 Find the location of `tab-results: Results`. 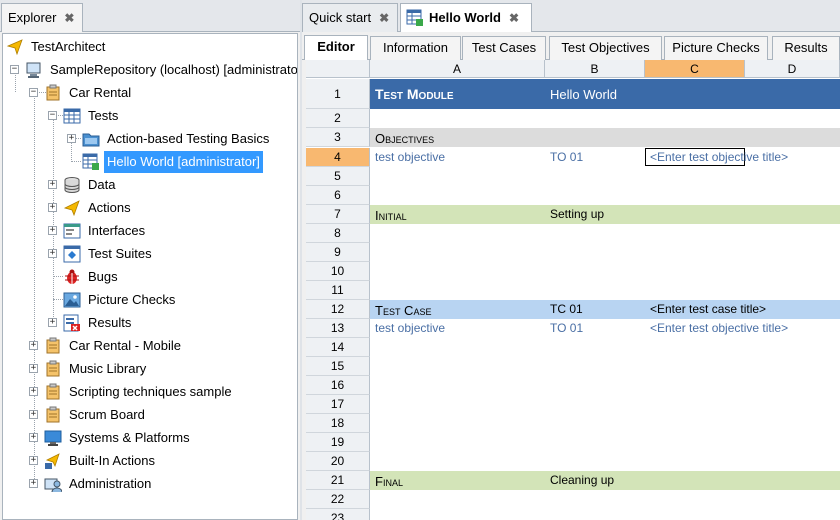

tab-results: Results is located at coordinates (806, 48).